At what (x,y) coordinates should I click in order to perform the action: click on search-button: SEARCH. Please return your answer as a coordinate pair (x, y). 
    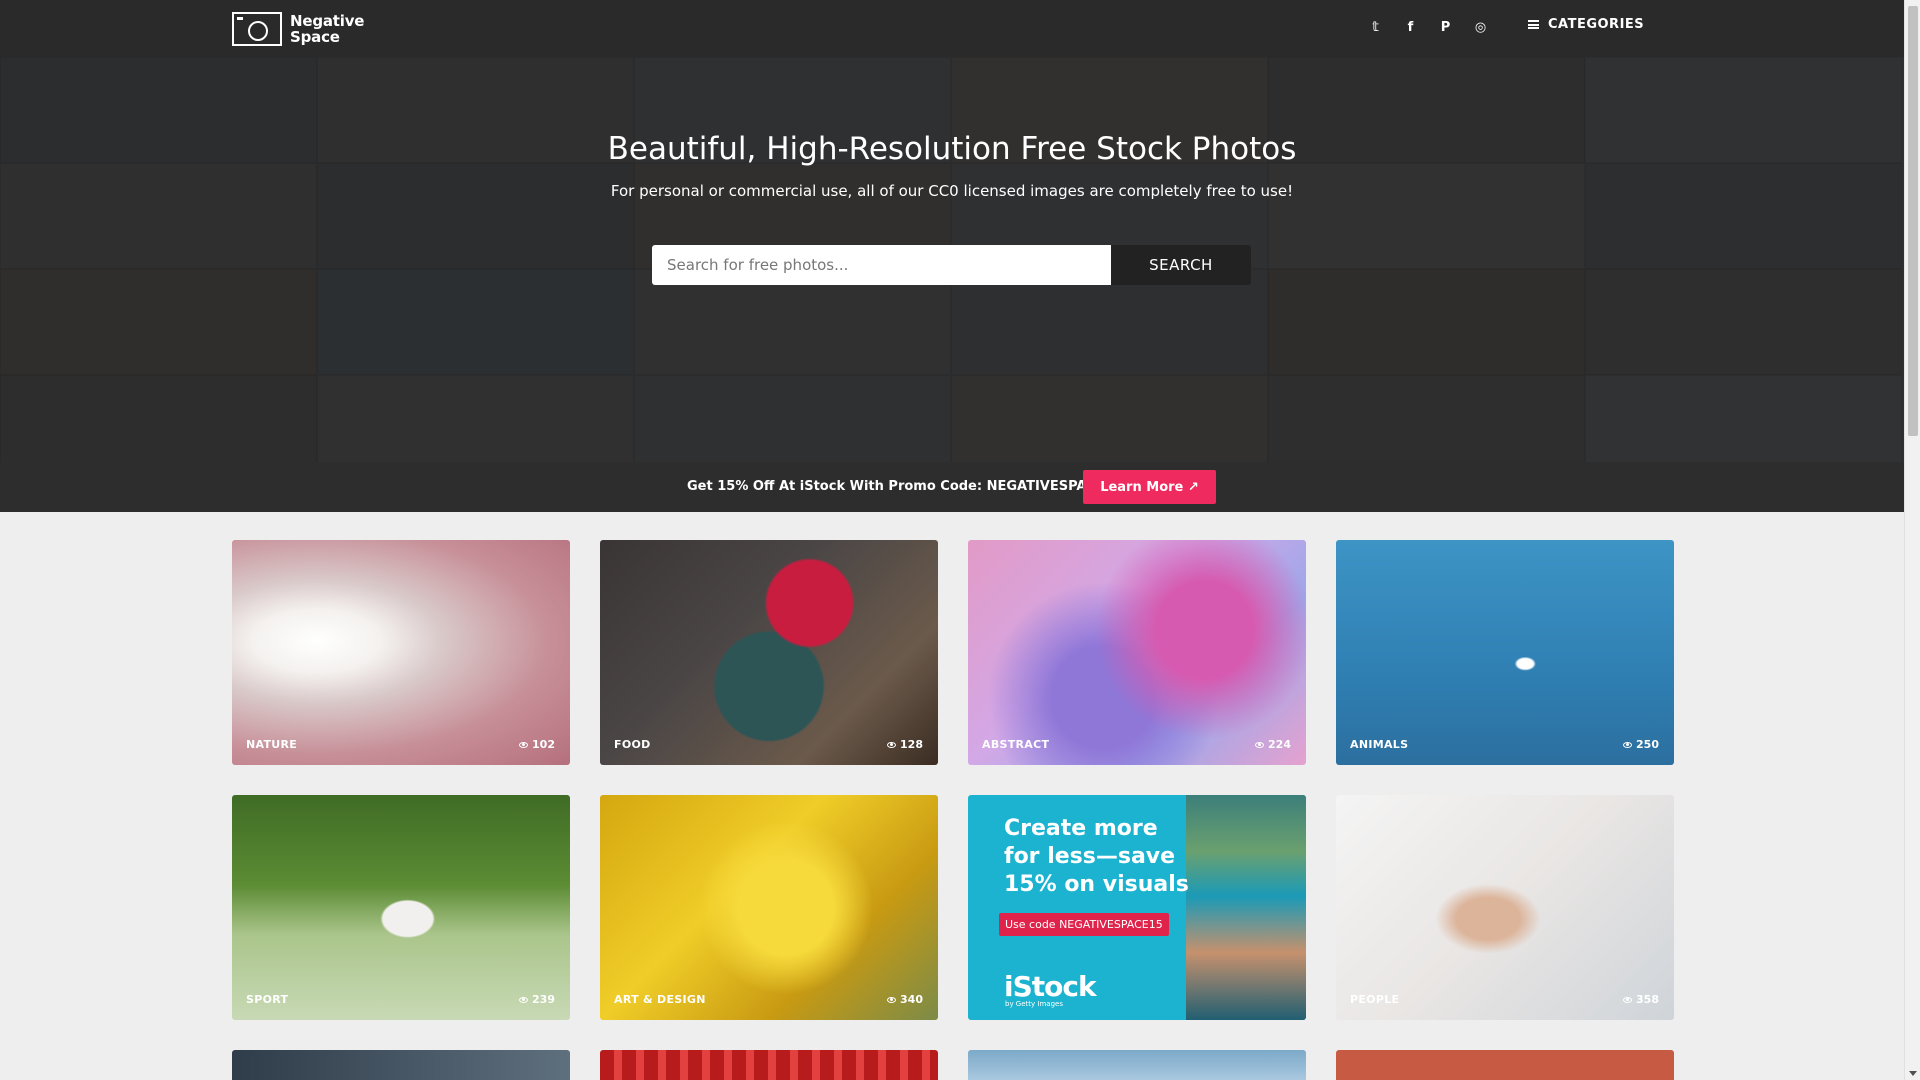
    Looking at the image, I should click on (1181, 265).